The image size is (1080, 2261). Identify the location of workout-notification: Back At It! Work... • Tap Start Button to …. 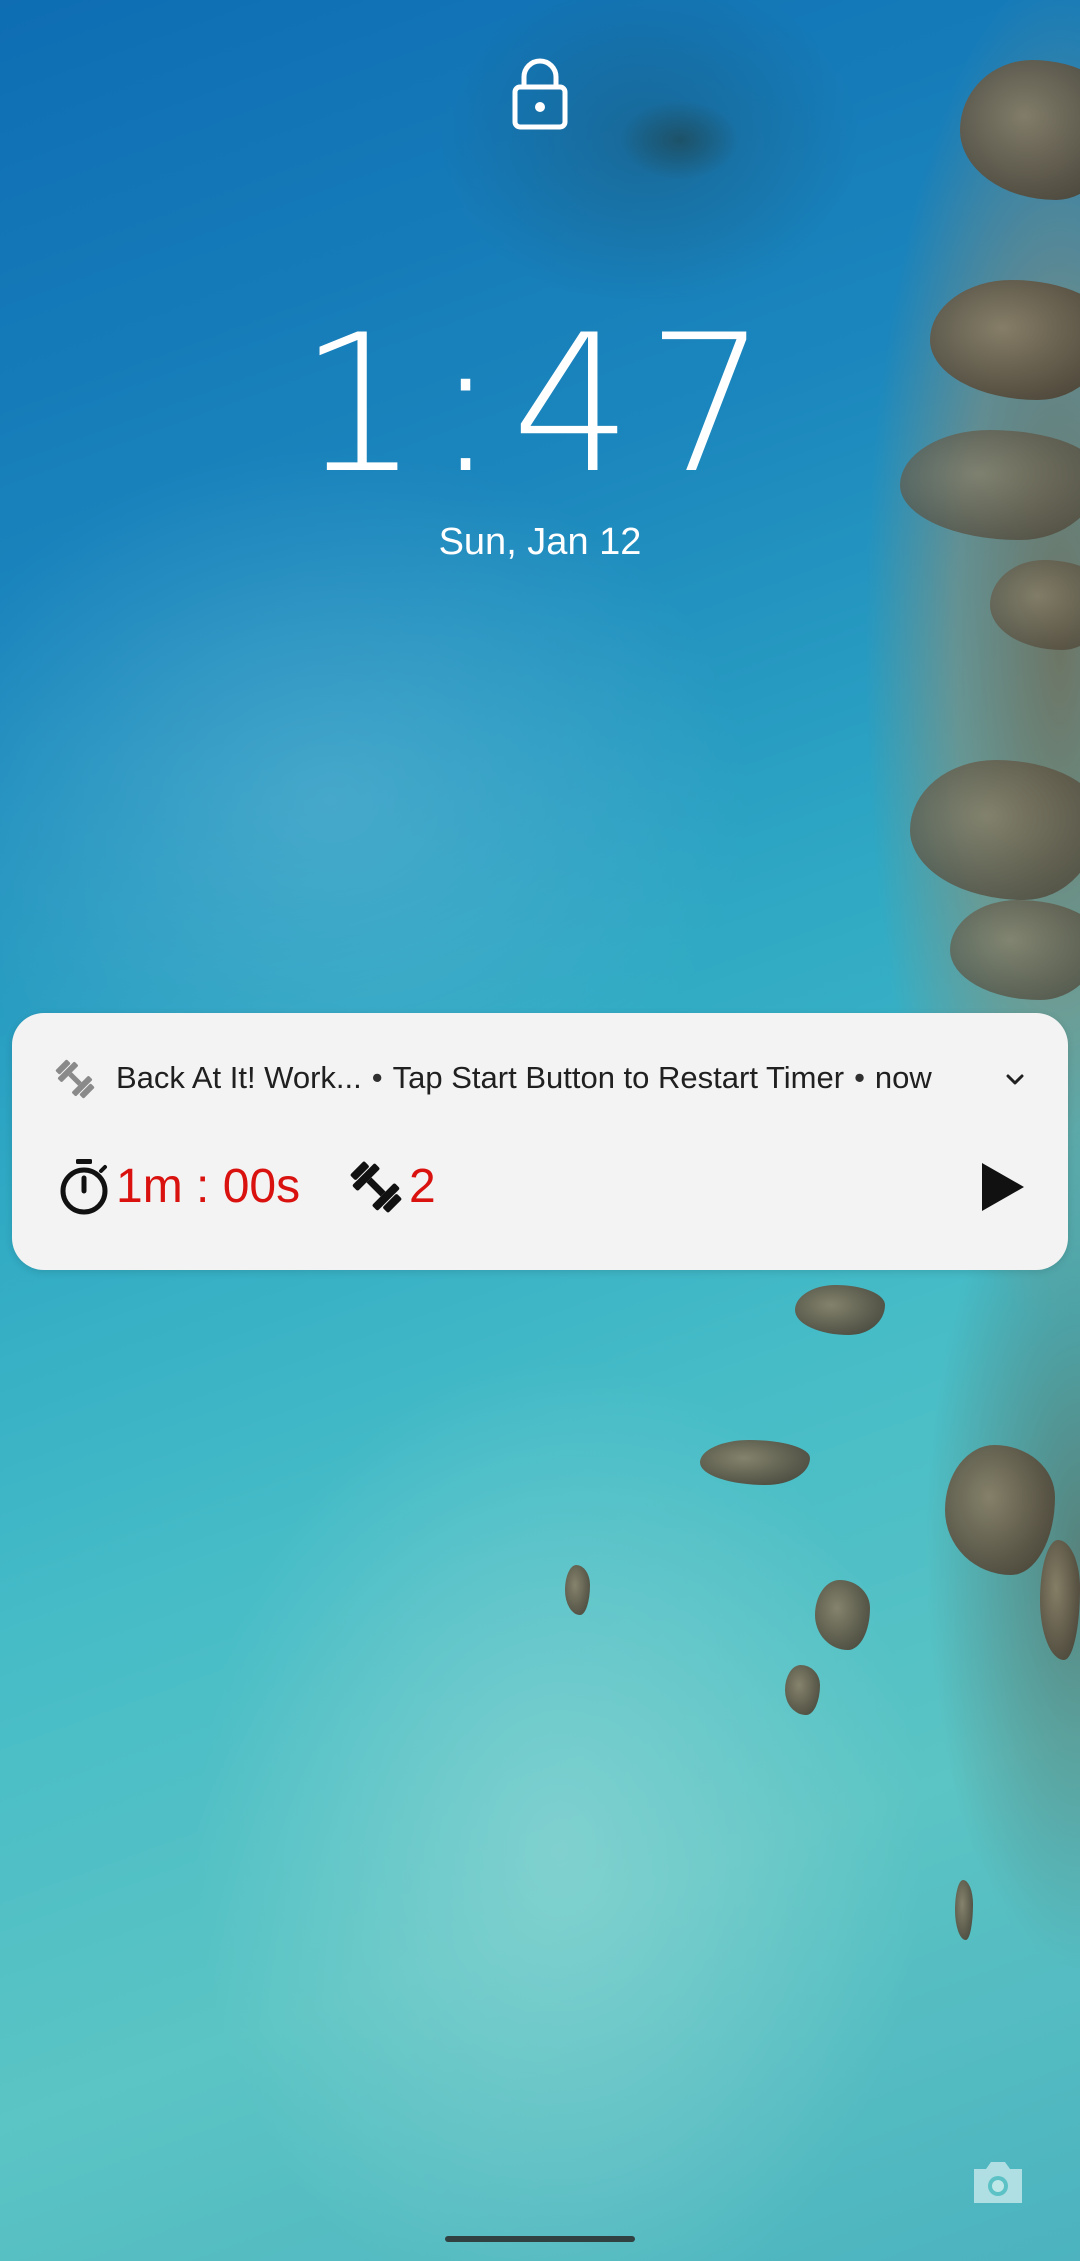
(540, 1141).